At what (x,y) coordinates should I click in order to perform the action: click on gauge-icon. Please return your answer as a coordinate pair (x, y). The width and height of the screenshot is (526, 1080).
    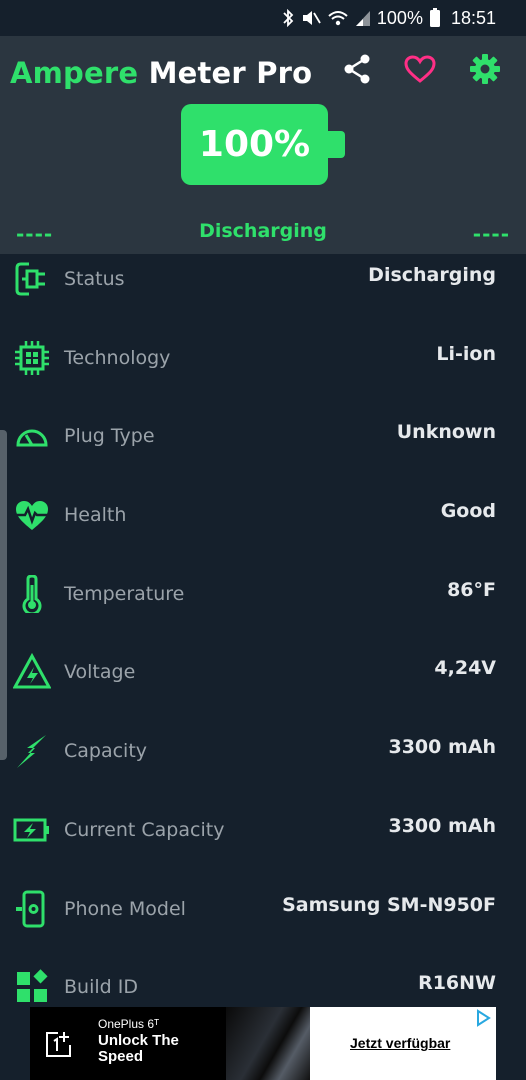
    Looking at the image, I should click on (32, 436).